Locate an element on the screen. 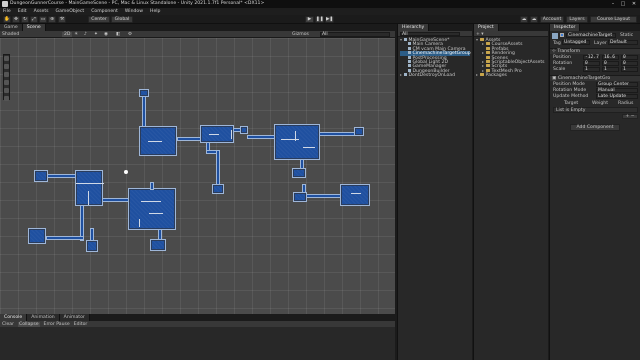  menu-file: File is located at coordinates (7, 11).